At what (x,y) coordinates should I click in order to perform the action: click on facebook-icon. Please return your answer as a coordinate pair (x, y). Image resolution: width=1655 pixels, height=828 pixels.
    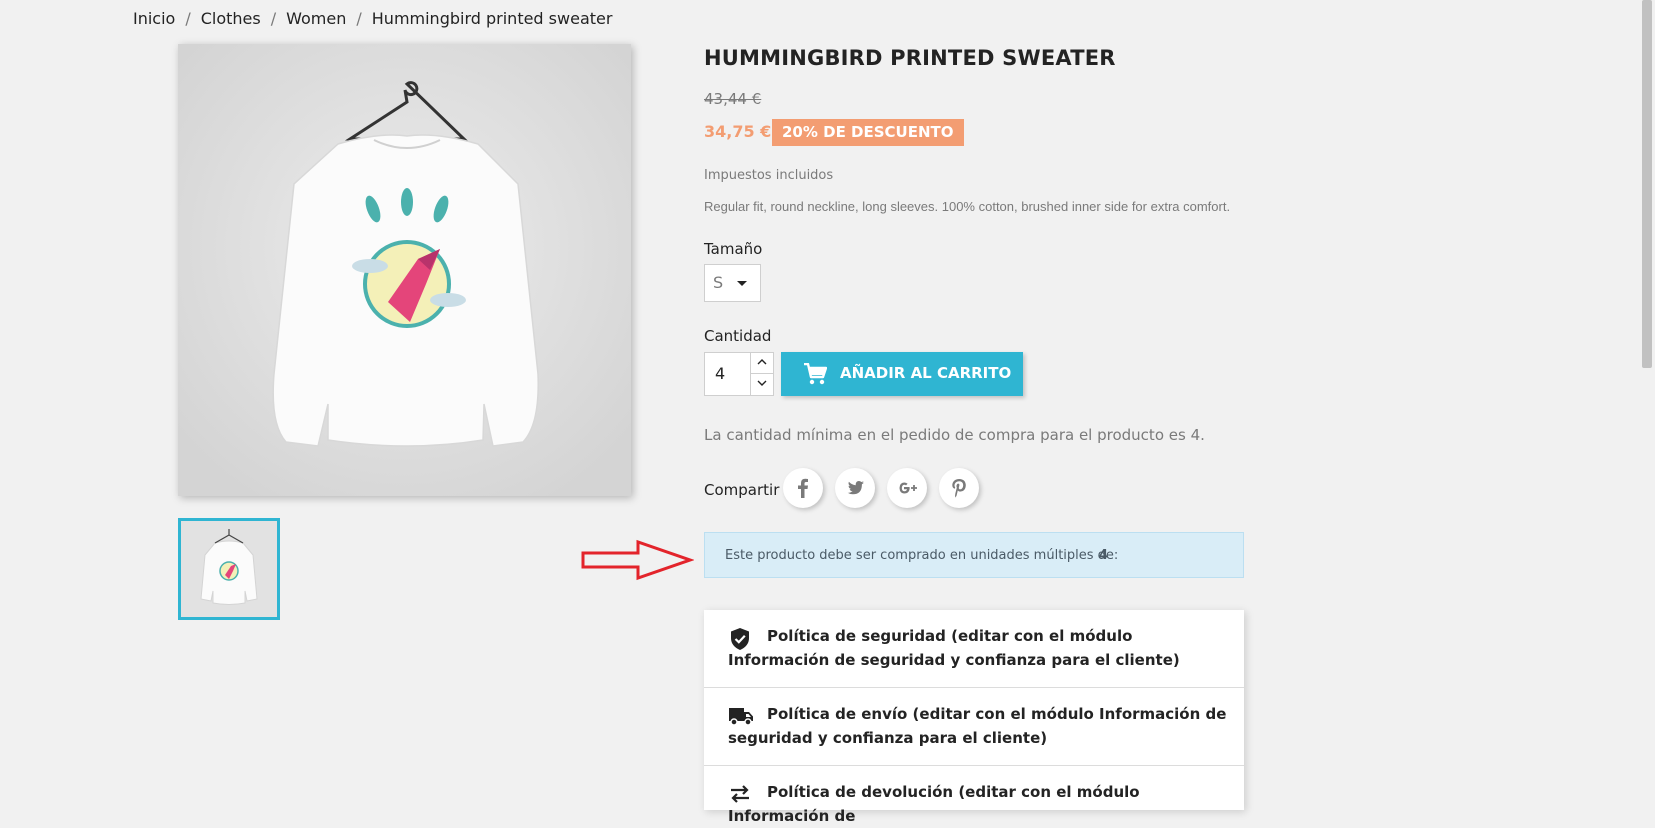
    Looking at the image, I should click on (803, 488).